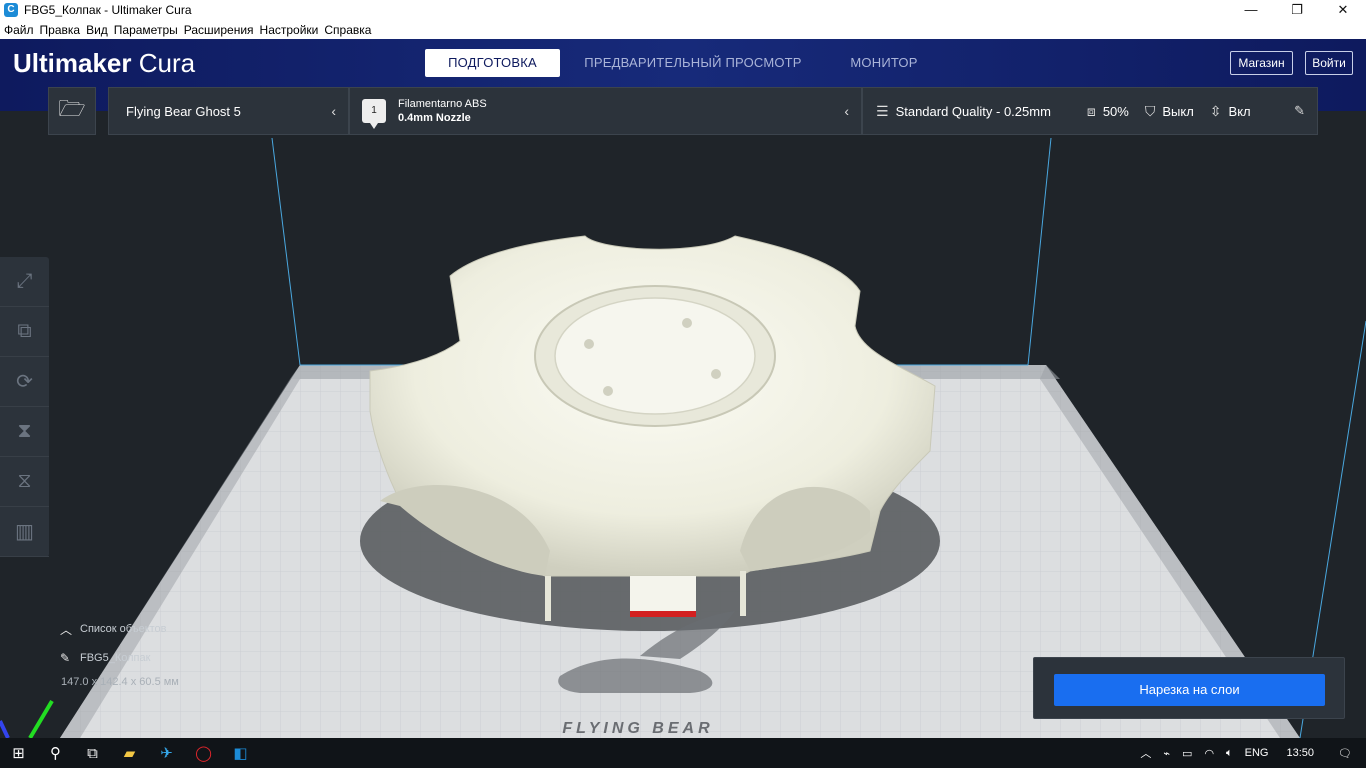 The height and width of the screenshot is (768, 1366). What do you see at coordinates (1251, 10) in the screenshot?
I see `minimize-icon: —` at bounding box center [1251, 10].